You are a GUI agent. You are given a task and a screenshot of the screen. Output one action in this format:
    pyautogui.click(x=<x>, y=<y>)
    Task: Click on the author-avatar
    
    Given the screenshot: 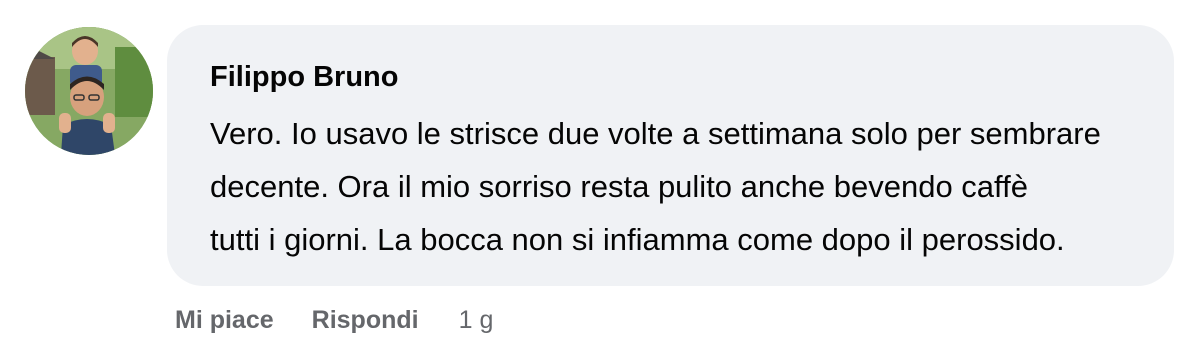 What is the action you would take?
    pyautogui.click(x=89, y=91)
    